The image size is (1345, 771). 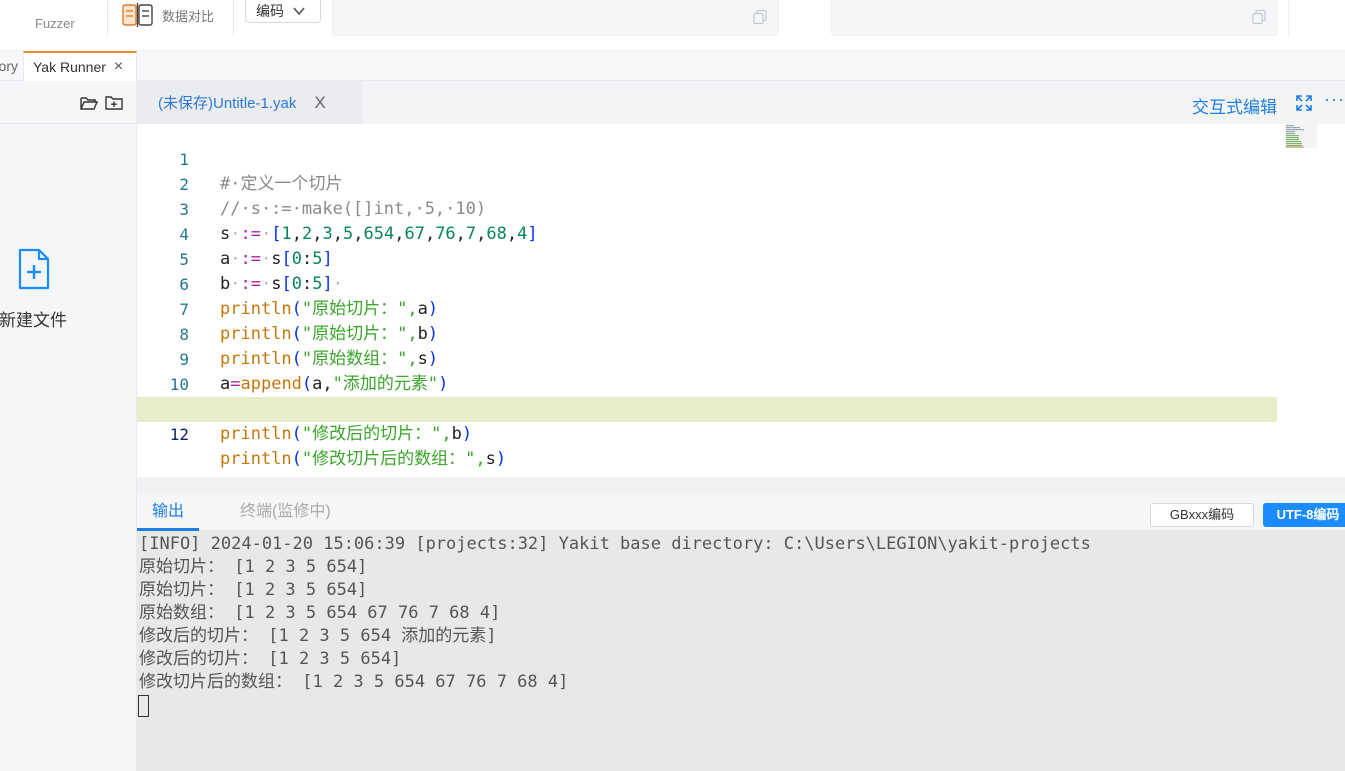 I want to click on terminal-cursor, so click(x=143, y=706).